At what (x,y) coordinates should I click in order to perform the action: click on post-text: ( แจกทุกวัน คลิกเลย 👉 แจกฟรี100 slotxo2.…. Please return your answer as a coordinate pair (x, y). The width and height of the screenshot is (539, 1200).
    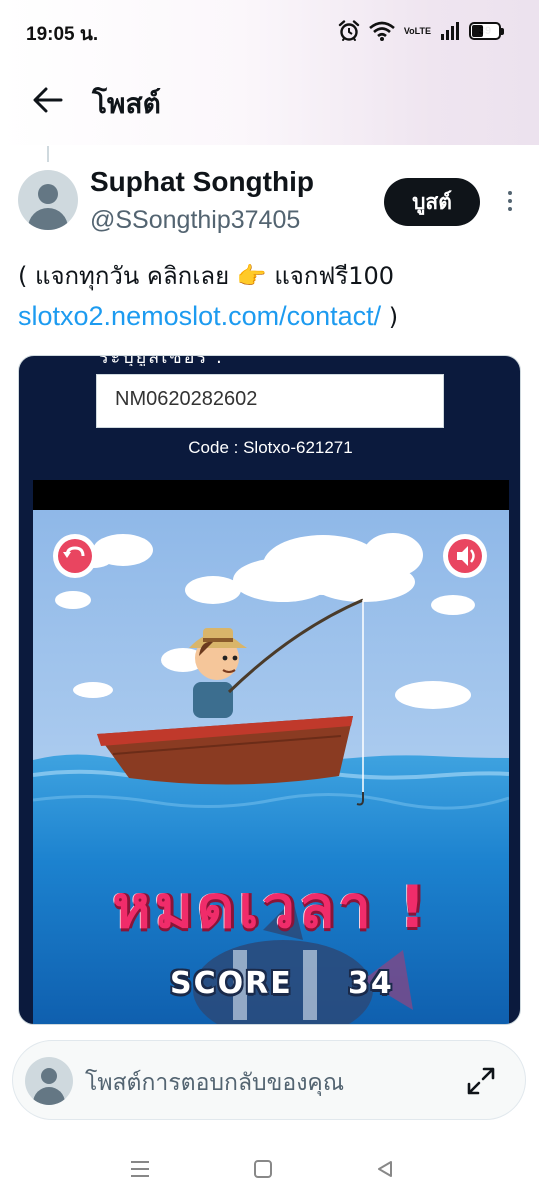
    Looking at the image, I should click on (270, 296).